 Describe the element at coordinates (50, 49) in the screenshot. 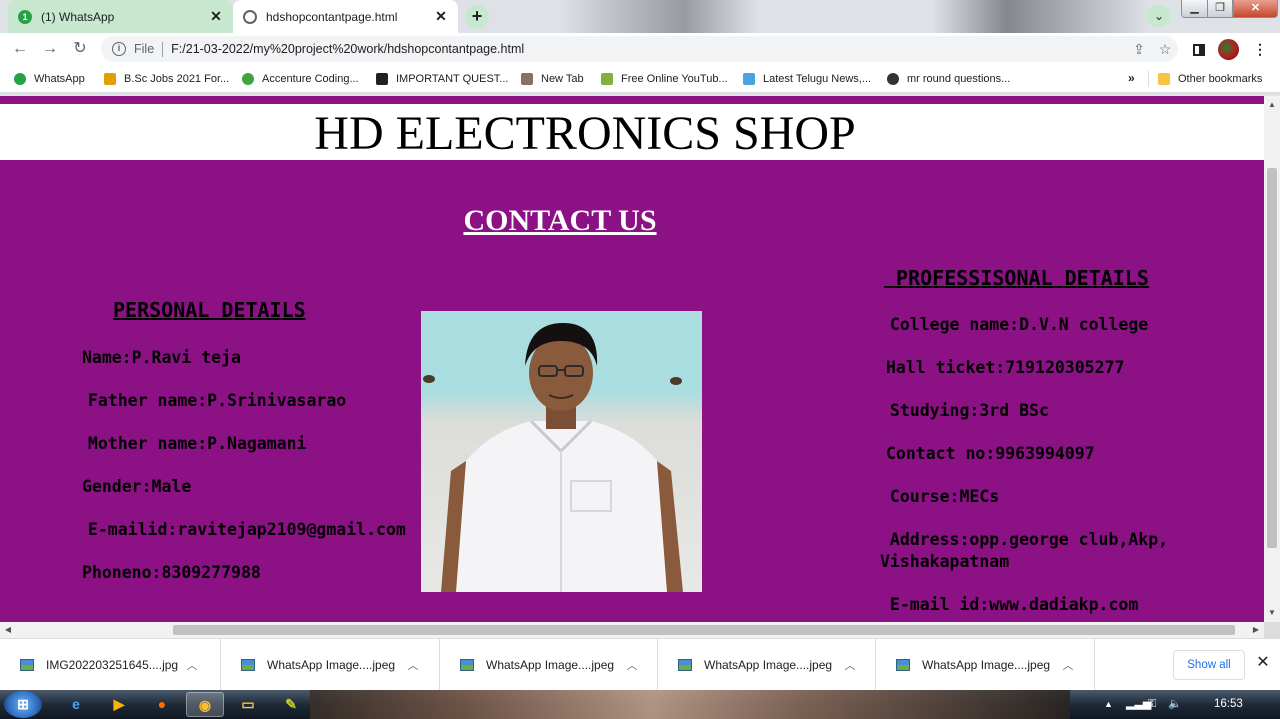

I see `forward-button: →` at that location.